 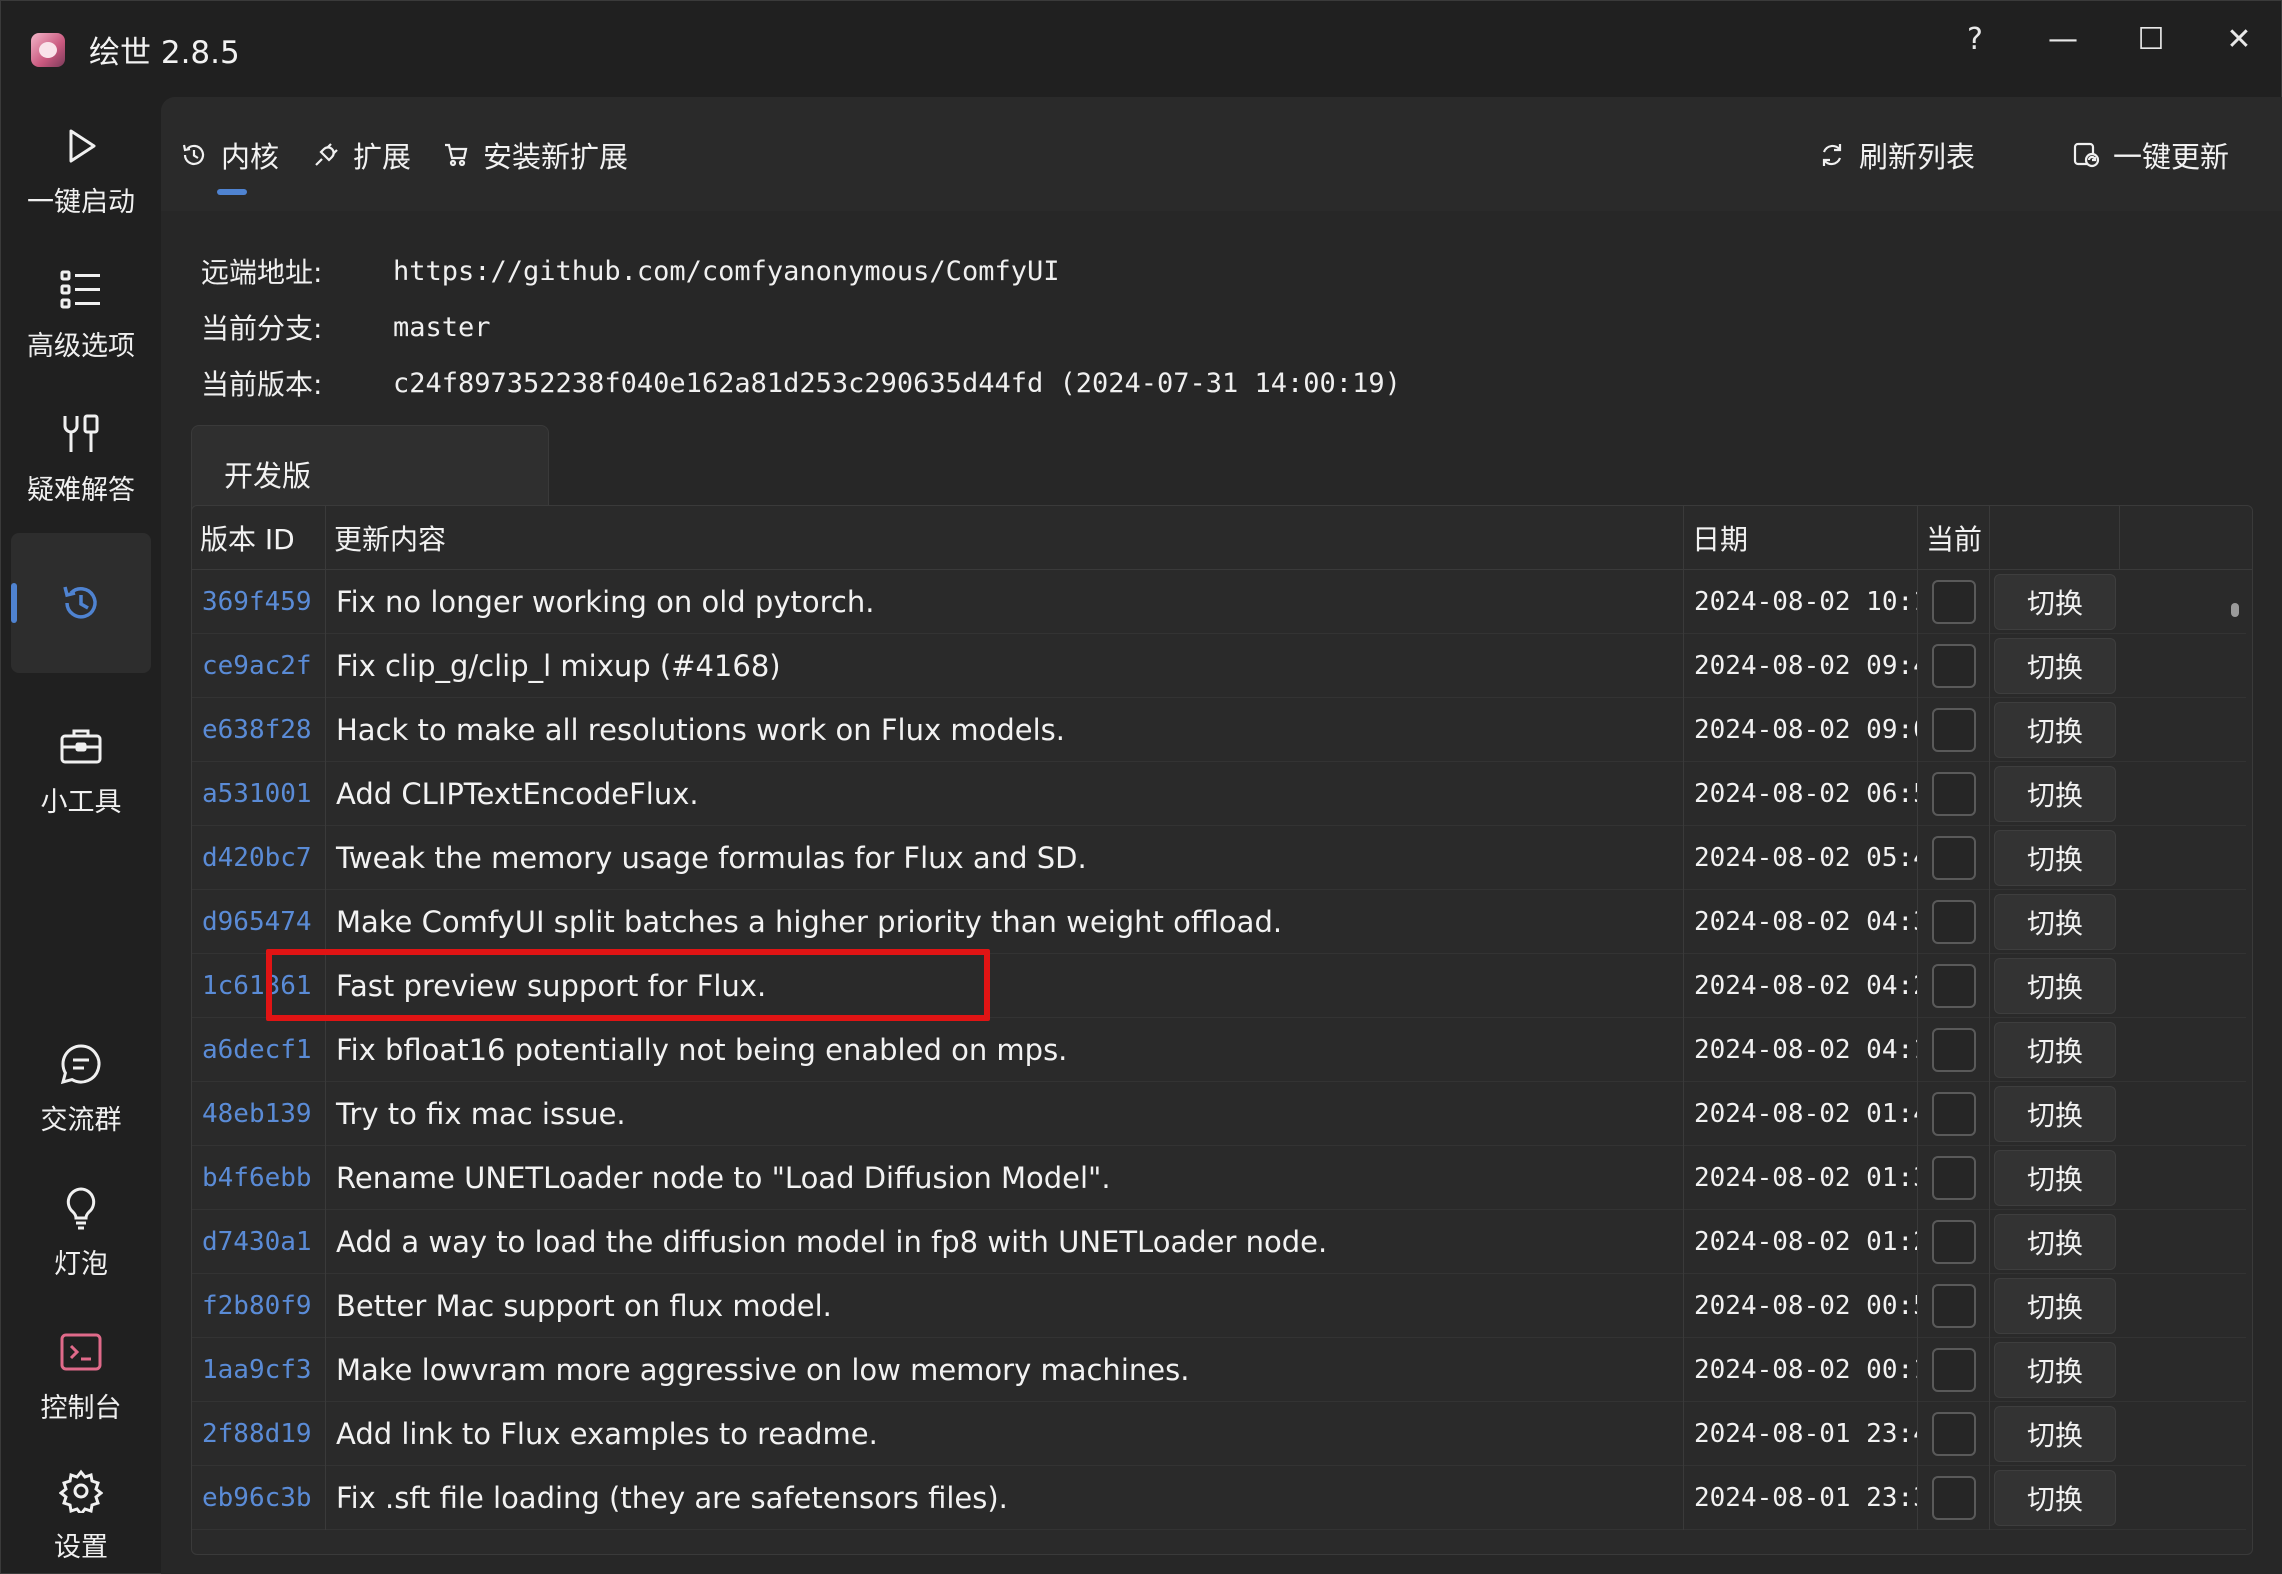 I want to click on commit-id-link: b4f6ebb, so click(x=259, y=1178).